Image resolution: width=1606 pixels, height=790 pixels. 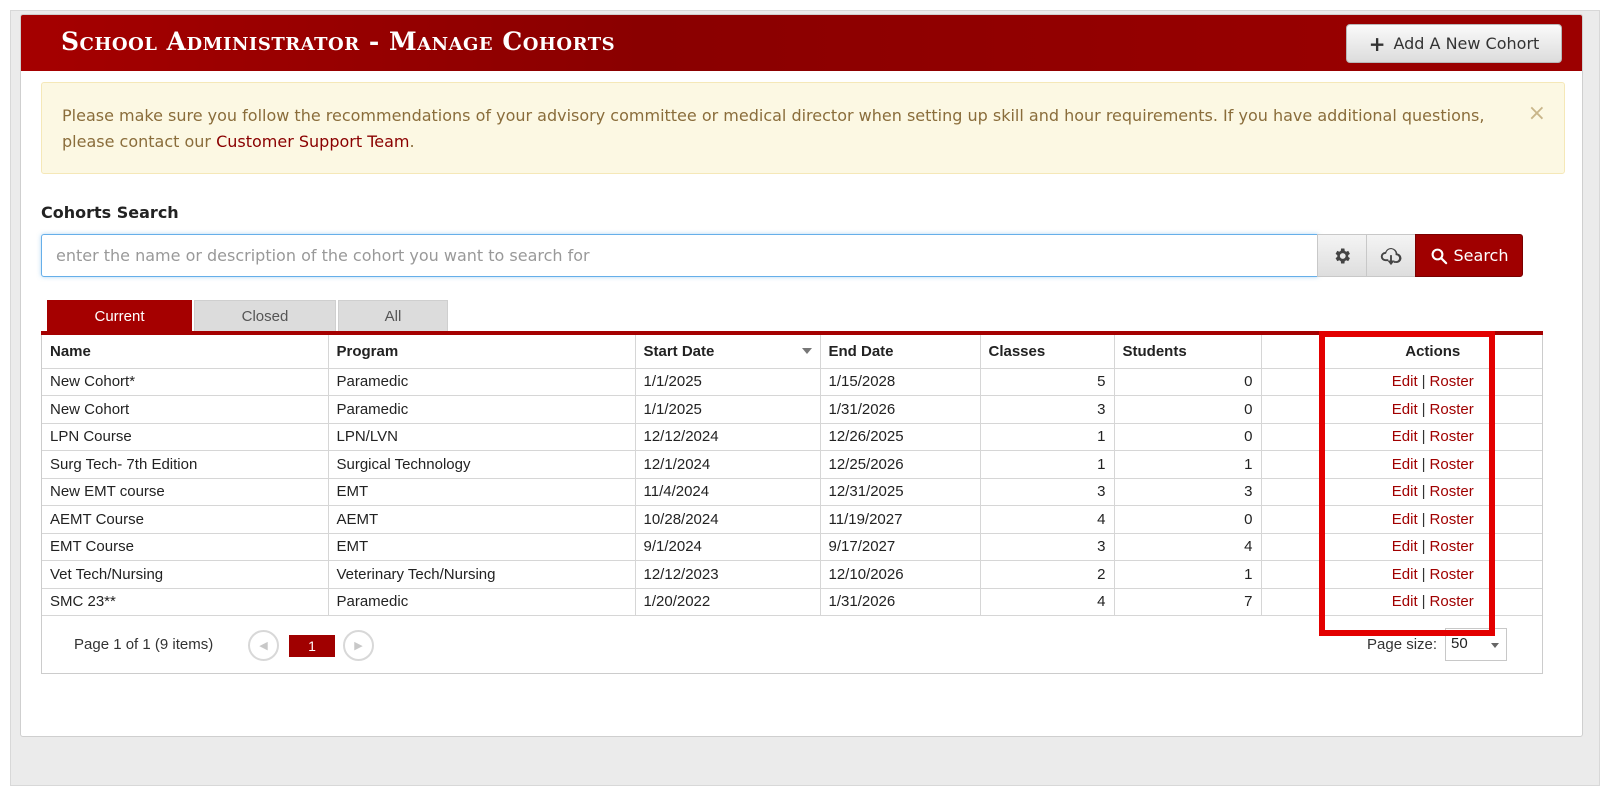 What do you see at coordinates (1466, 43) in the screenshot?
I see `add-new-cohort-label: Add A New Cohort` at bounding box center [1466, 43].